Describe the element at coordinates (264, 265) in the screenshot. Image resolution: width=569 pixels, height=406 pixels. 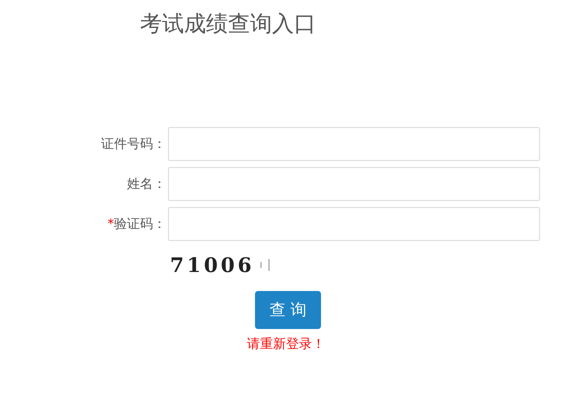
I see `noise-icon` at that location.